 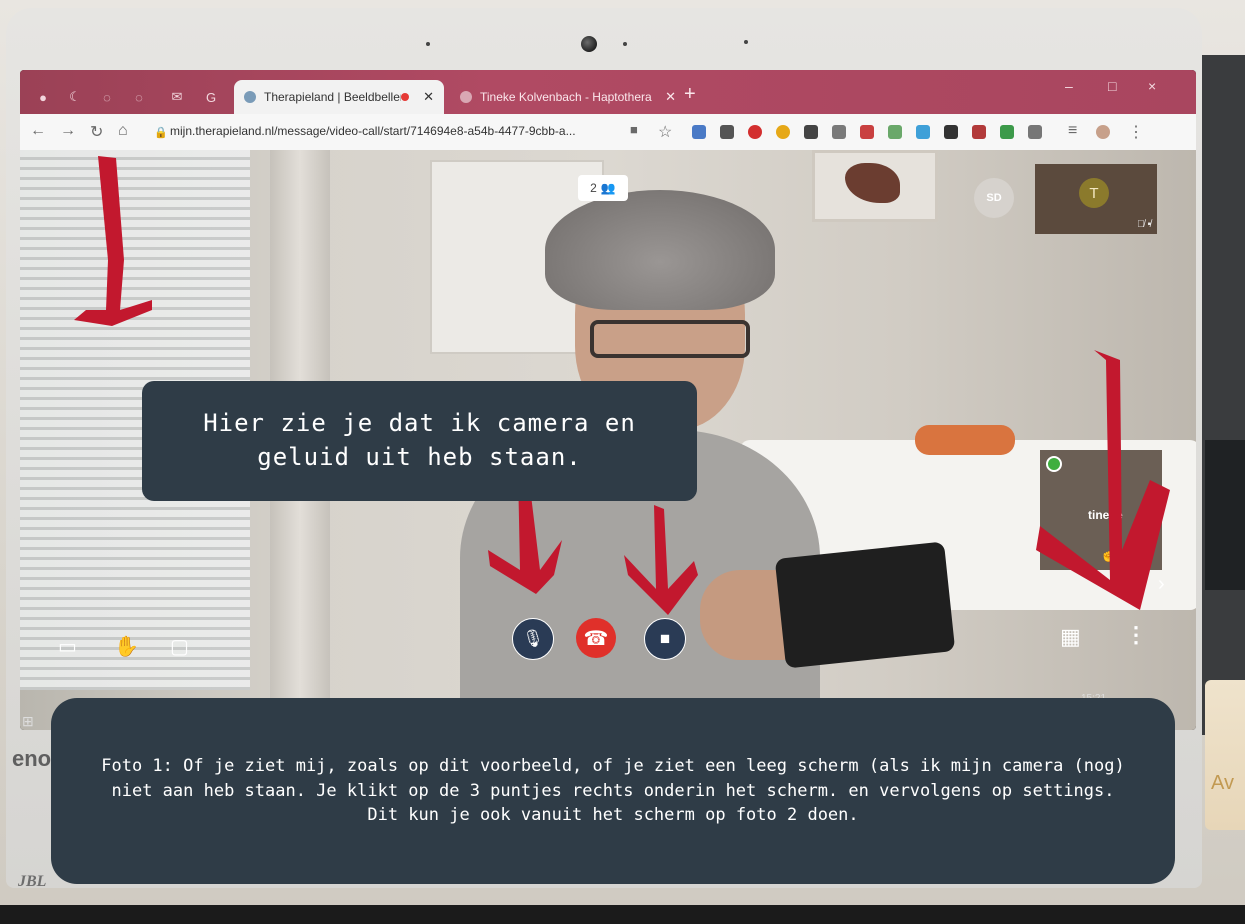 I want to click on camera-off-icon: ■, so click(x=665, y=638).